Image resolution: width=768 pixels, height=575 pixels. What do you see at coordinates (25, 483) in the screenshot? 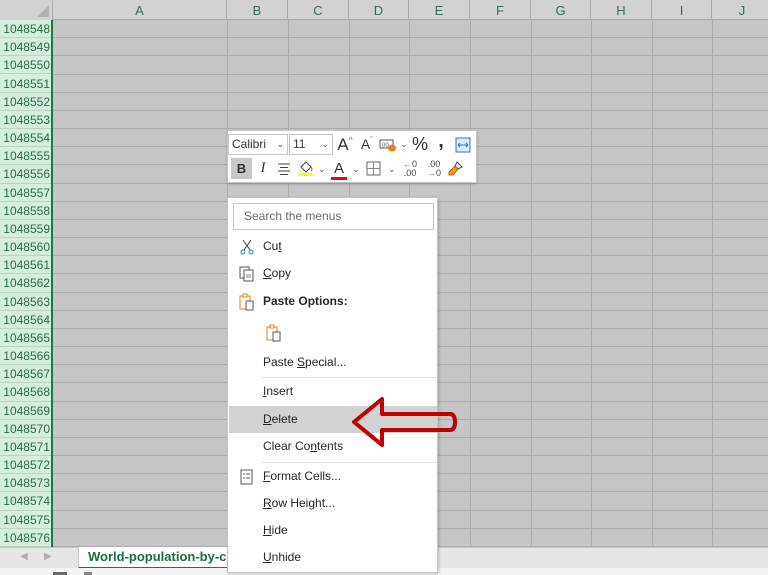
I see `row-header: 1048573` at bounding box center [25, 483].